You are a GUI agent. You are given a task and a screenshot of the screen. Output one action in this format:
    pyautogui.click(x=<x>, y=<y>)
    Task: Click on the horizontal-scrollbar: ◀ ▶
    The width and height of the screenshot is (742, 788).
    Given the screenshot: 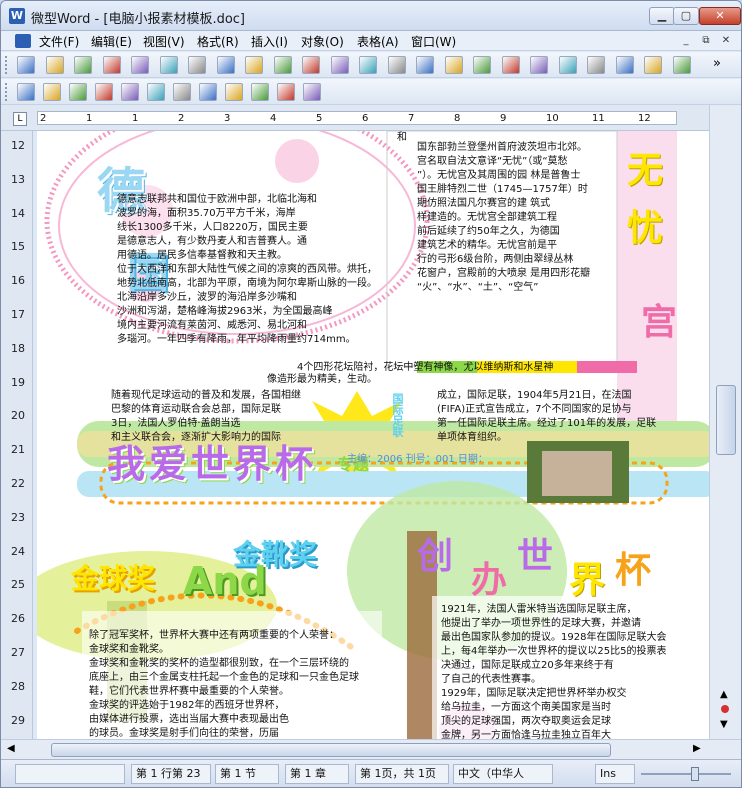 What is the action you would take?
    pyautogui.click(x=371, y=749)
    